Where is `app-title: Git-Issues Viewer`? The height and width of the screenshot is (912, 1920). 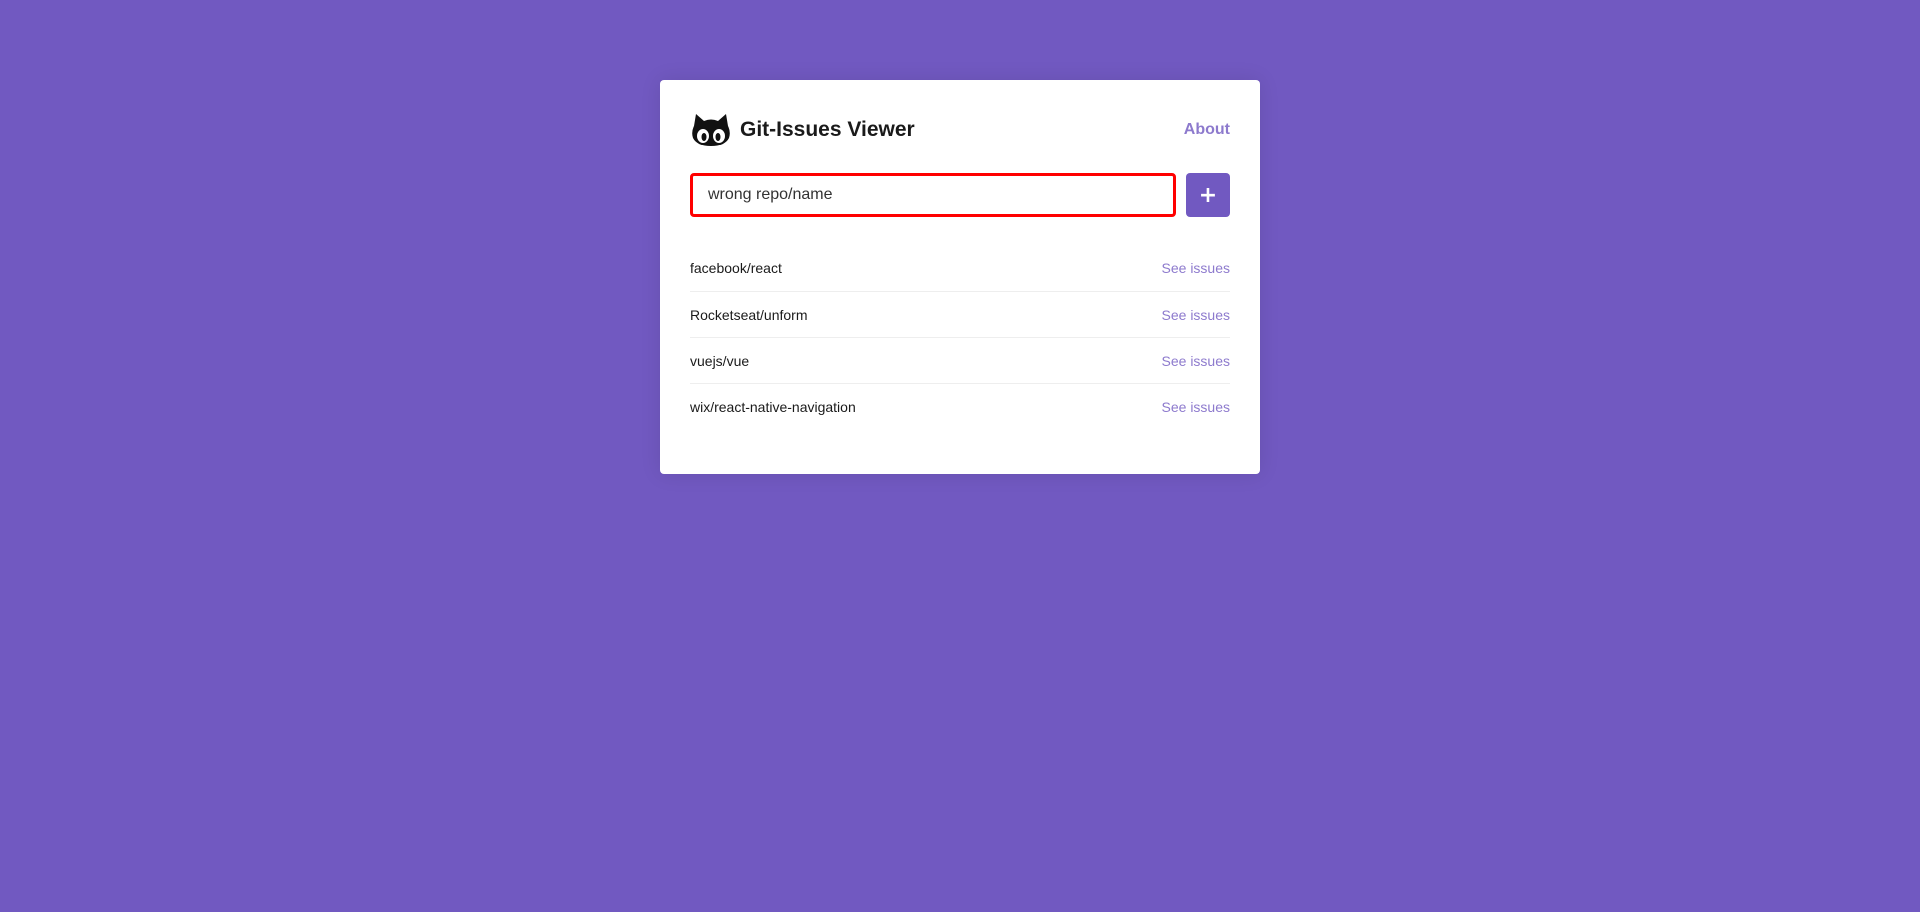 app-title: Git-Issues Viewer is located at coordinates (827, 129).